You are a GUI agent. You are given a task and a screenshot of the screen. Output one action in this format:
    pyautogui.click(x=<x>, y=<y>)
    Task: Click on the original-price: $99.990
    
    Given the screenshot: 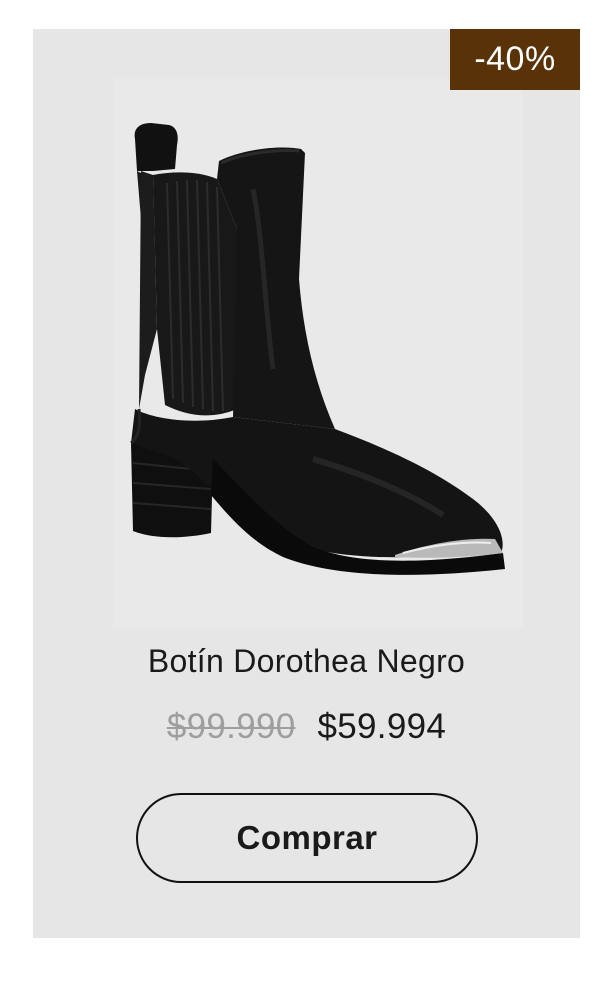 What is the action you would take?
    pyautogui.click(x=231, y=726)
    